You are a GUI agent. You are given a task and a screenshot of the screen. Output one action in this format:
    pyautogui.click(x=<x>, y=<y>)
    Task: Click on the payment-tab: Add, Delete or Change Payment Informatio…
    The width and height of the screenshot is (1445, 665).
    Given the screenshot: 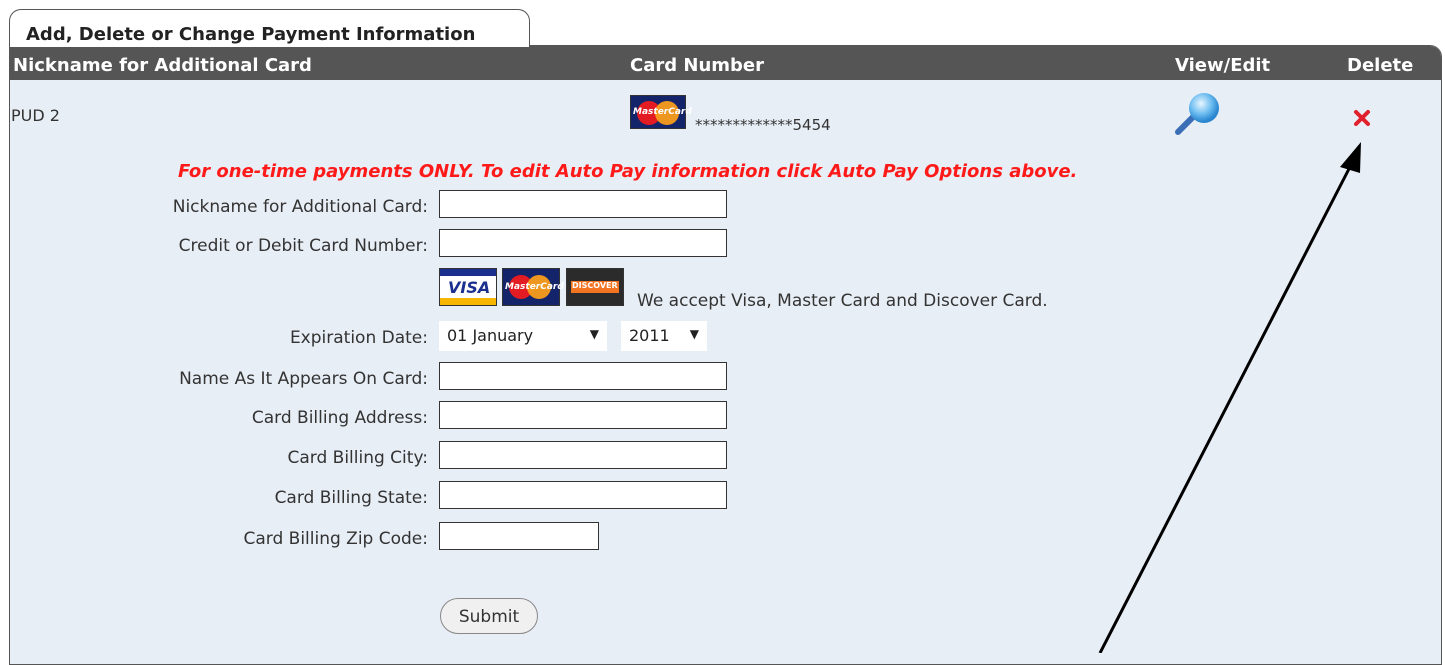 What is the action you would take?
    pyautogui.click(x=269, y=28)
    